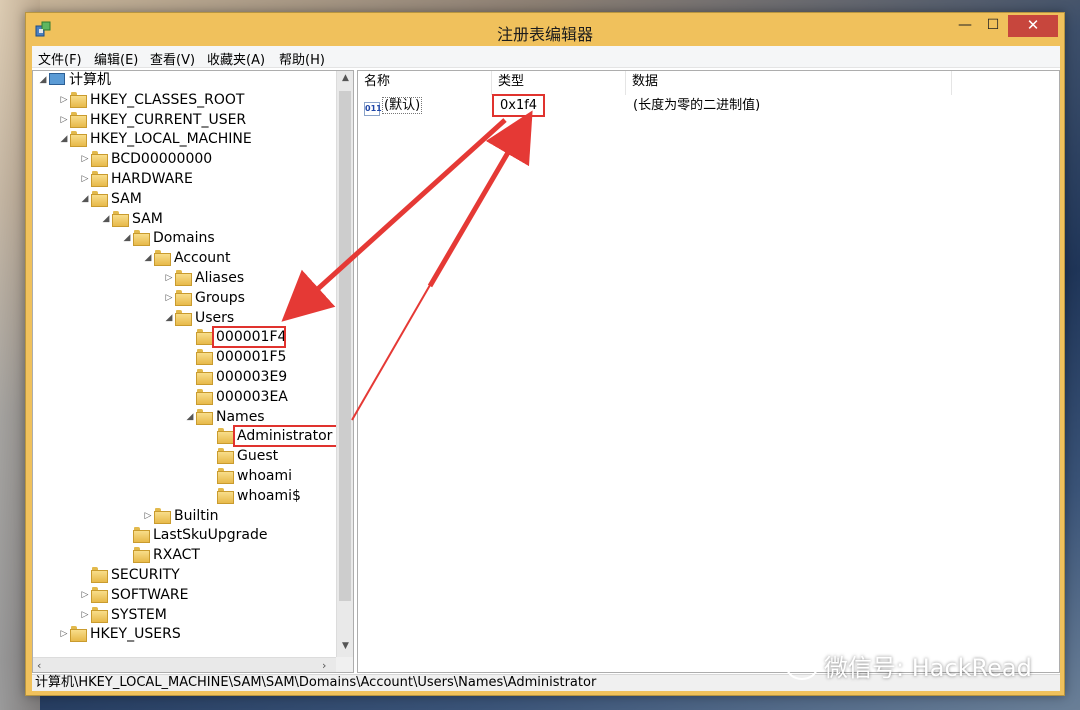  I want to click on tree-node: ▷ SYSTEM, so click(123, 615).